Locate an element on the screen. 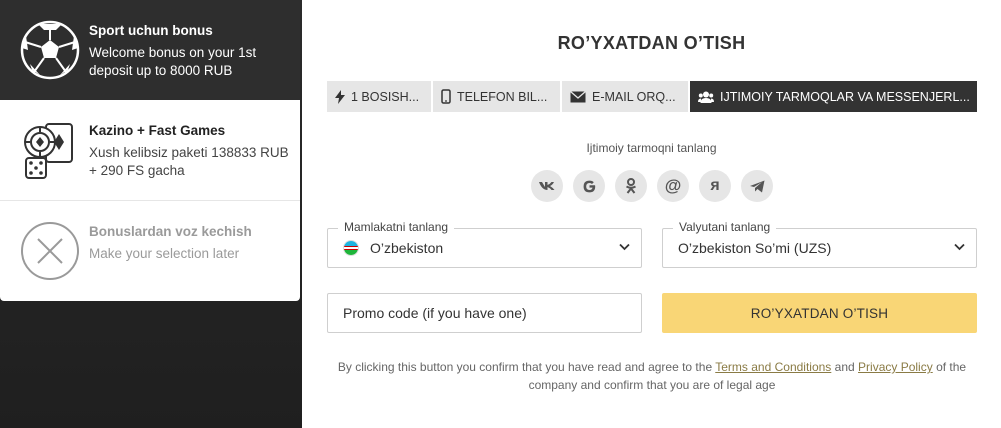 This screenshot has height=428, width=1001. casino-chips-cards-dice-icon is located at coordinates (48, 151).